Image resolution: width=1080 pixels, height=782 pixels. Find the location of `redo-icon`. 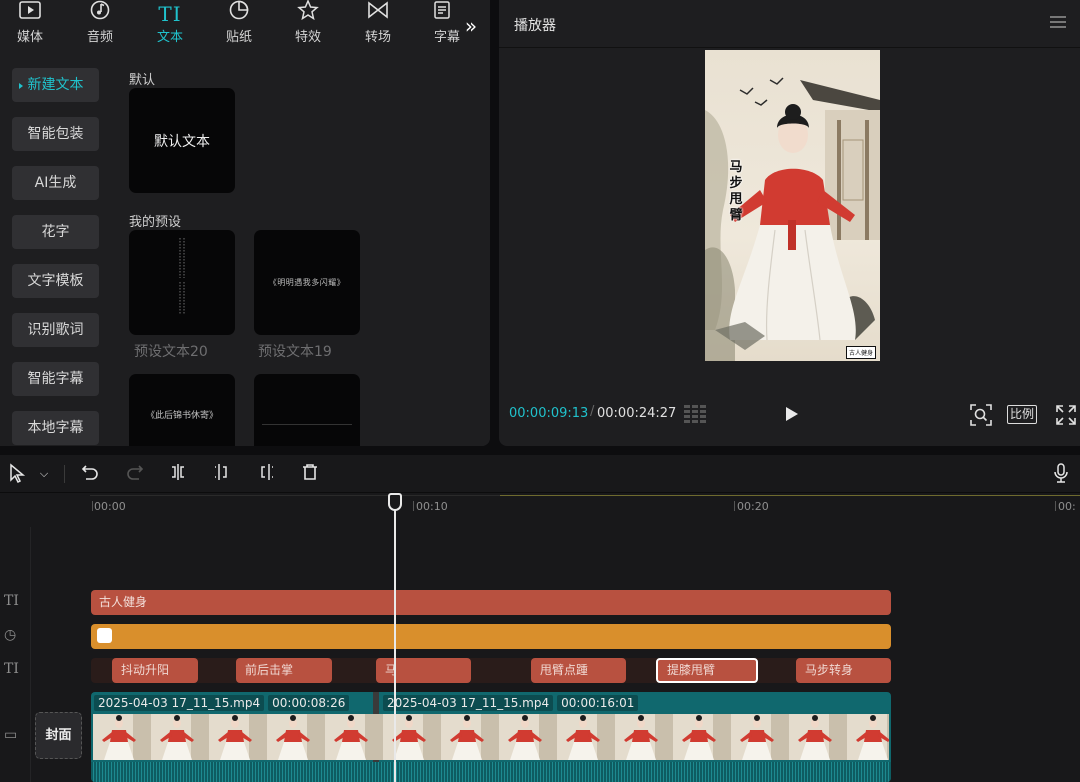

redo-icon is located at coordinates (135, 472).